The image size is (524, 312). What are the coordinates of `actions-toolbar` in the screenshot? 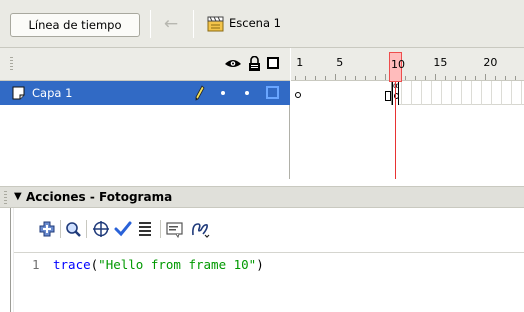 It's located at (269, 230).